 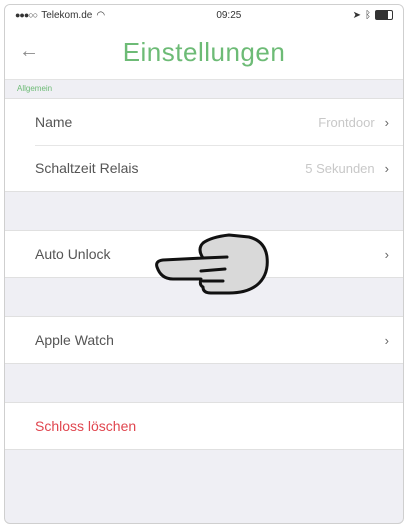 I want to click on setting-row-relay-time: Schaltzeit Relais 5 Sekunden ›, so click(x=204, y=168).